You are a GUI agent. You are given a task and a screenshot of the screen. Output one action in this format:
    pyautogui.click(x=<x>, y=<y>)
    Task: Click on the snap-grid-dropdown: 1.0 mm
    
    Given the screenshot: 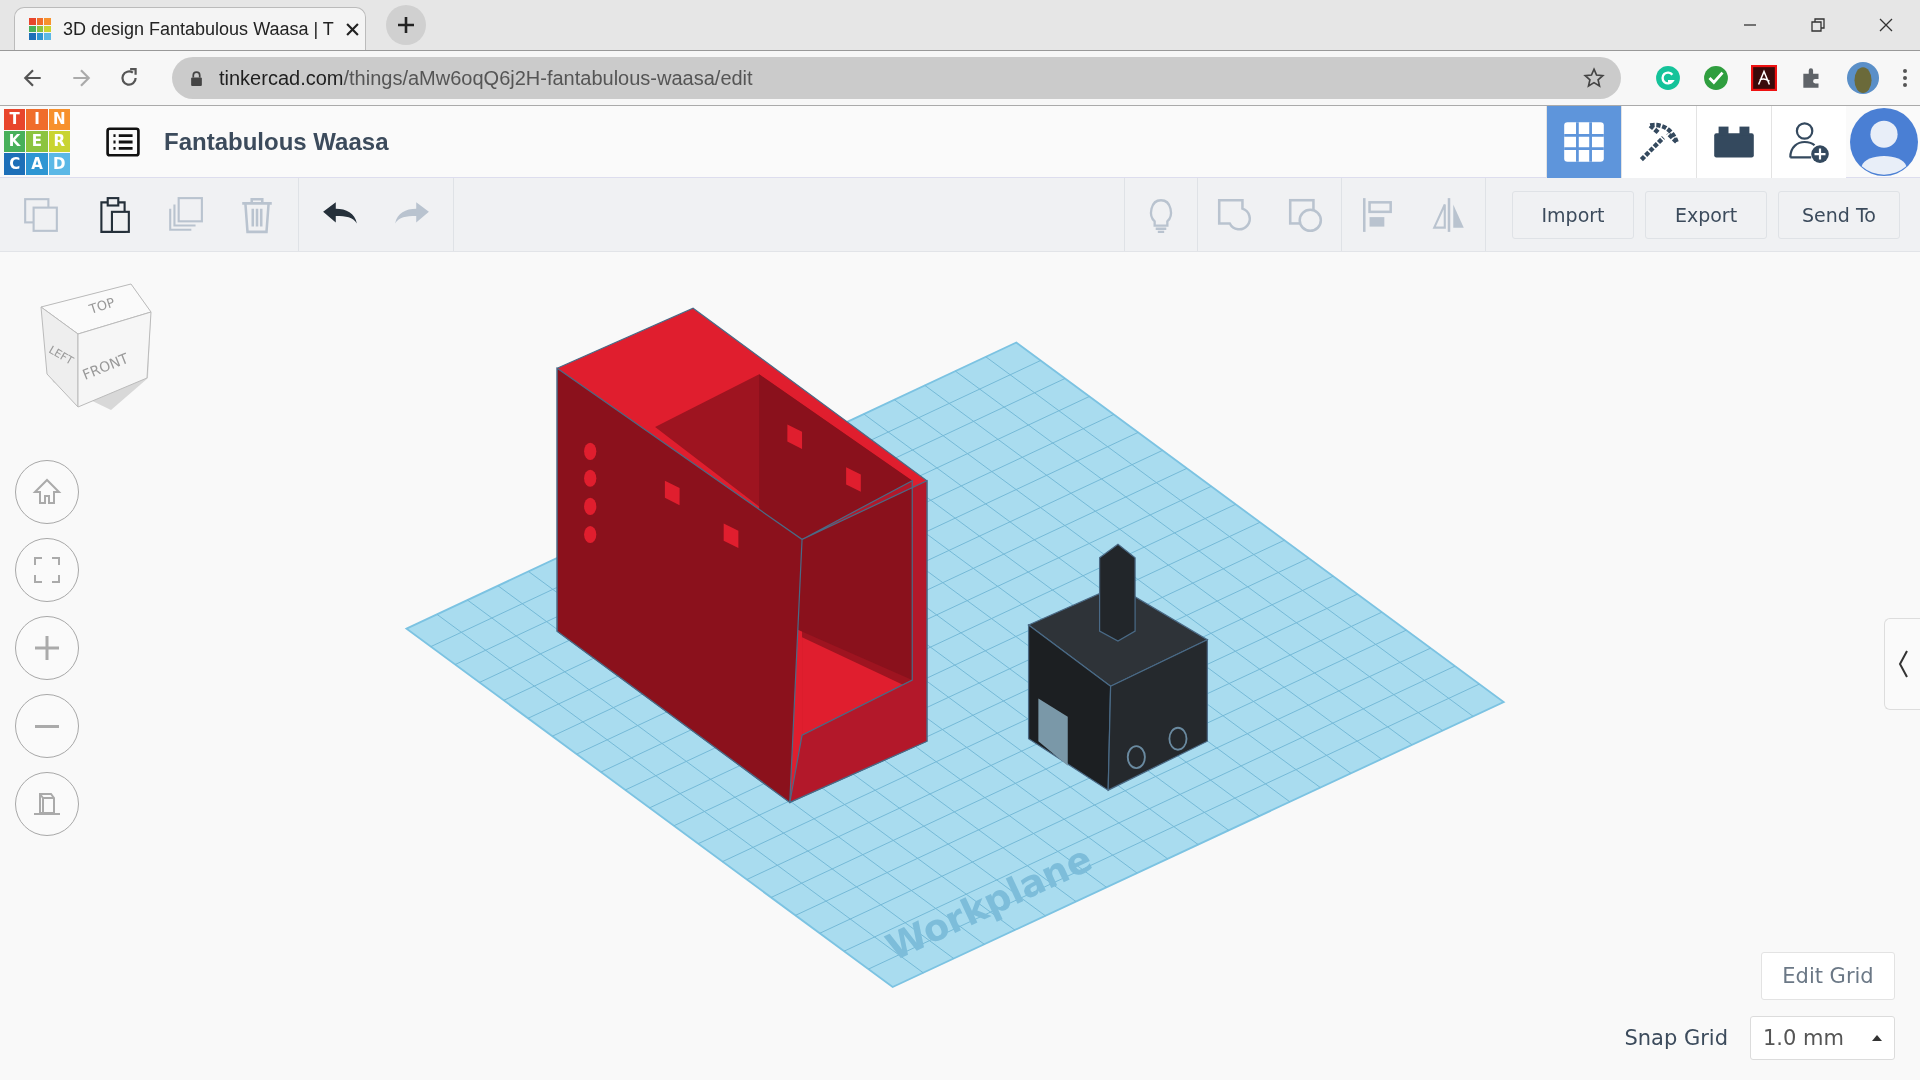 What is the action you would take?
    pyautogui.click(x=1822, y=1038)
    